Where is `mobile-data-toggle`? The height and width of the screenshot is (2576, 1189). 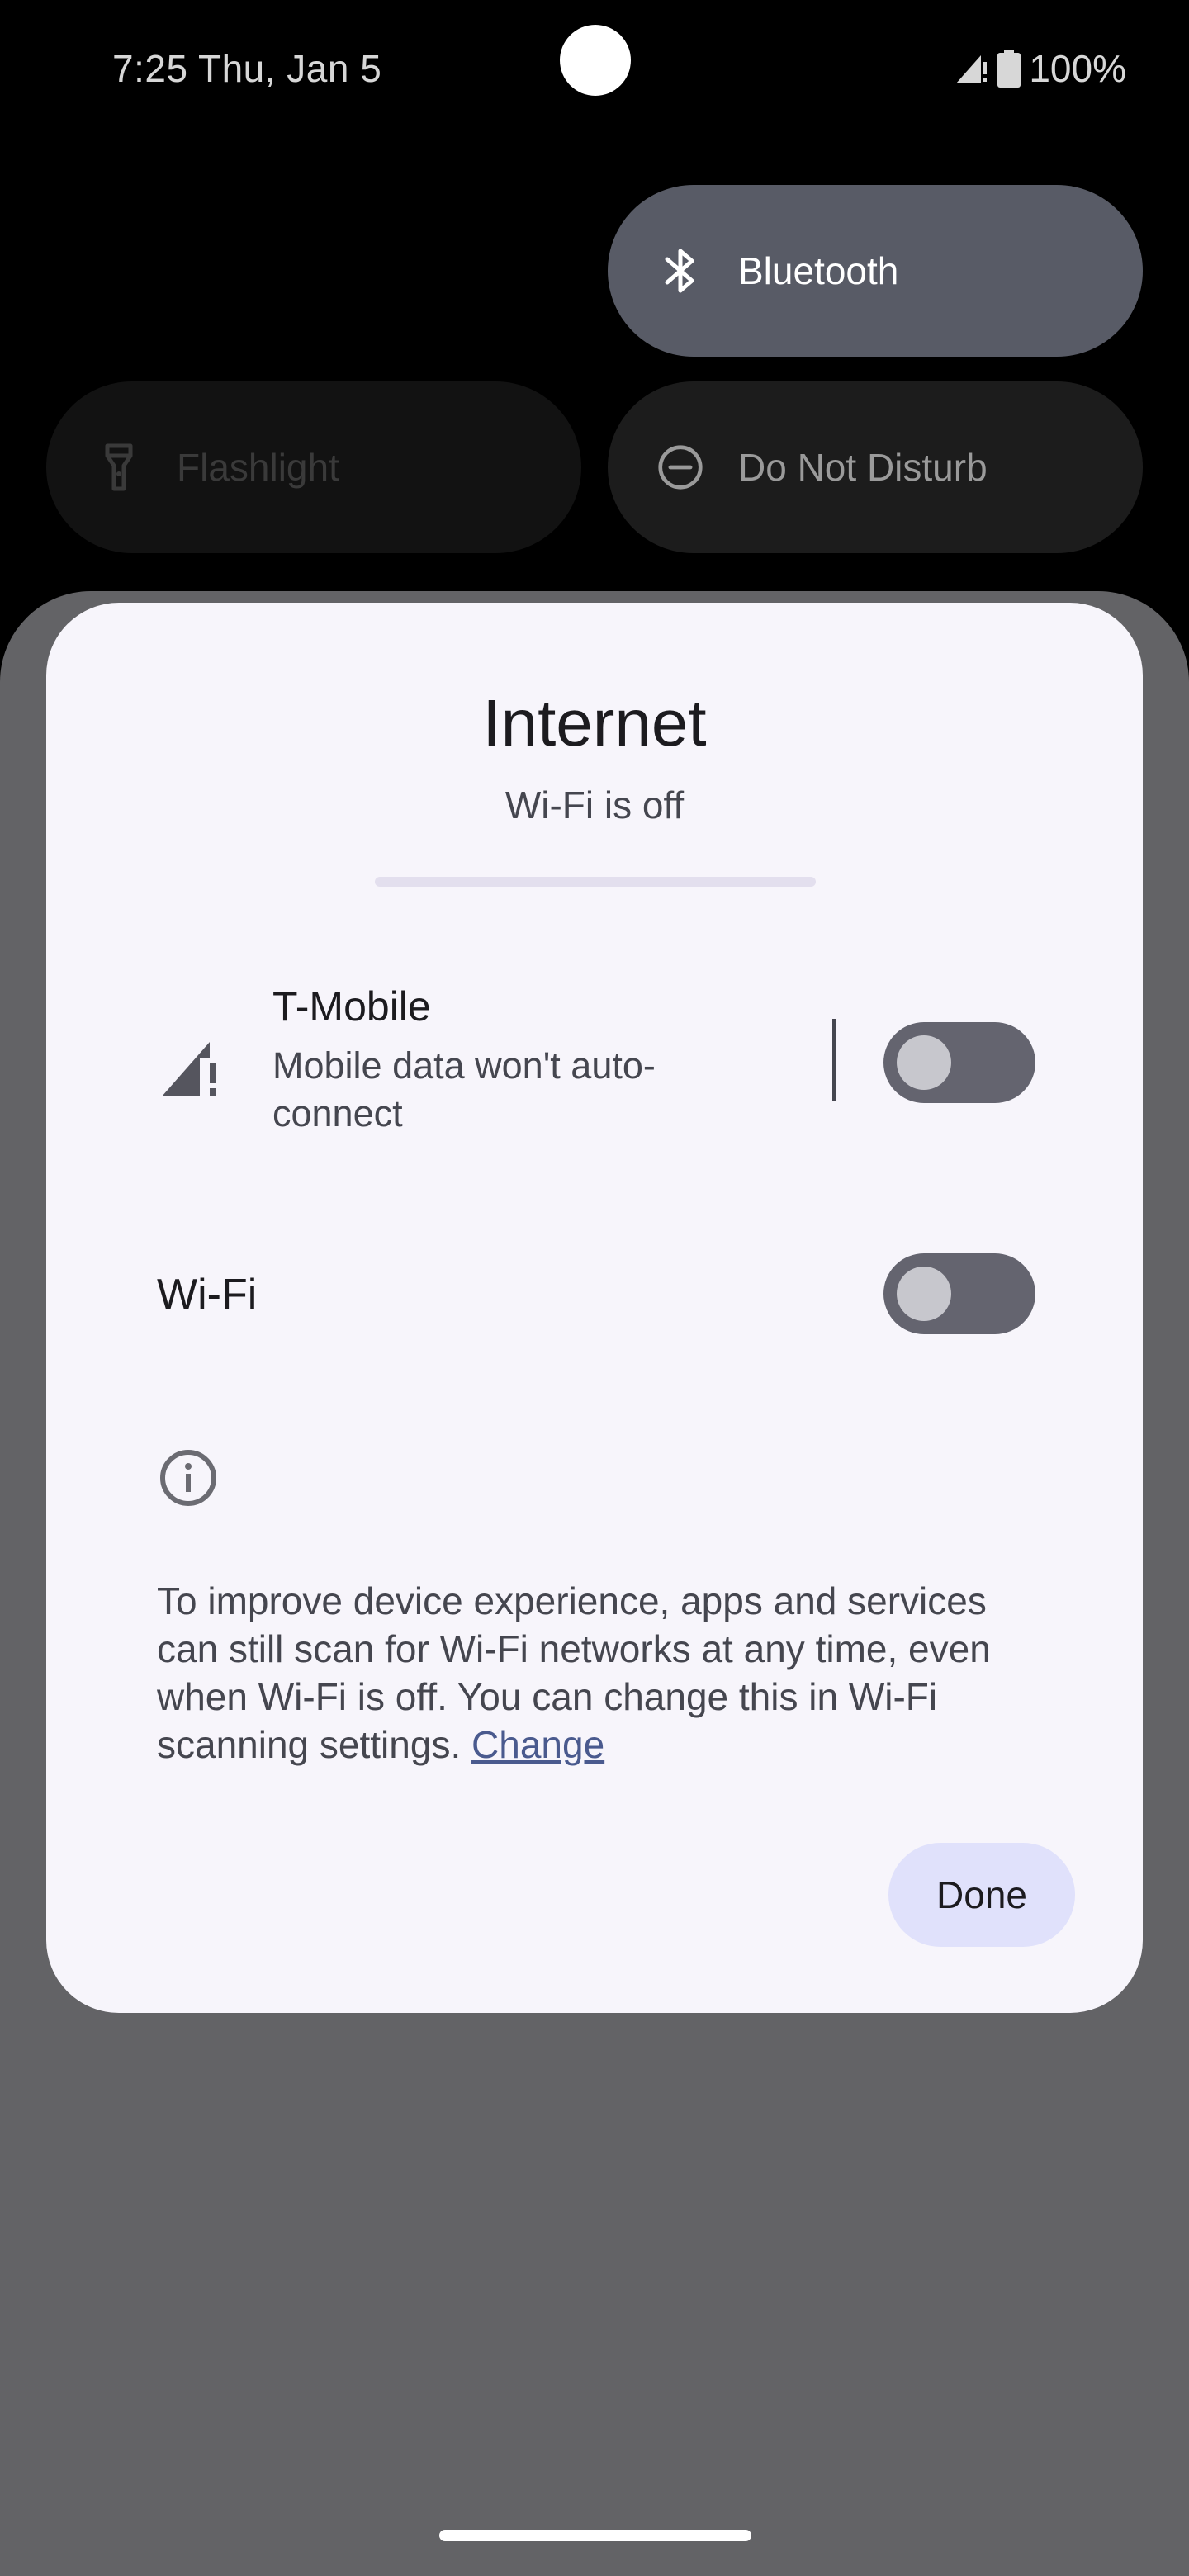
mobile-data-toggle is located at coordinates (959, 1062).